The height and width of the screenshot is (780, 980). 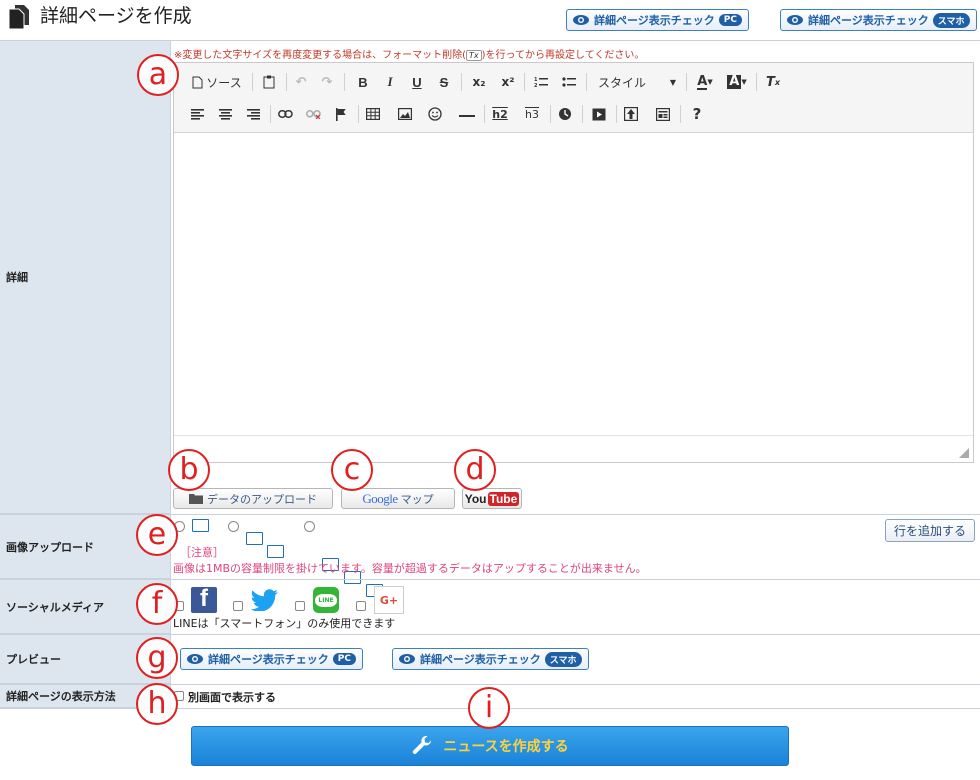 I want to click on google-map-label: マップ, so click(x=417, y=499).